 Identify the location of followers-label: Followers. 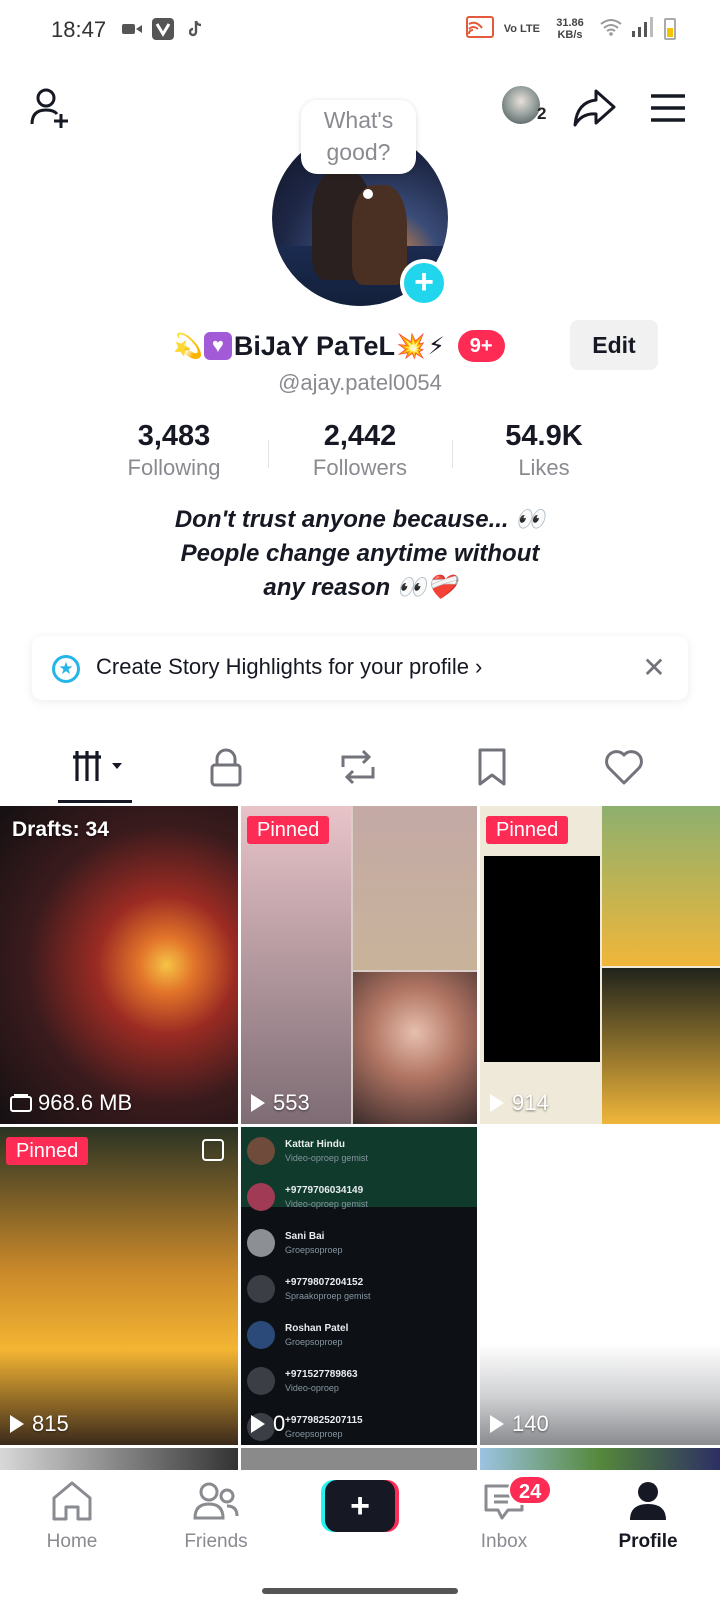
(360, 467).